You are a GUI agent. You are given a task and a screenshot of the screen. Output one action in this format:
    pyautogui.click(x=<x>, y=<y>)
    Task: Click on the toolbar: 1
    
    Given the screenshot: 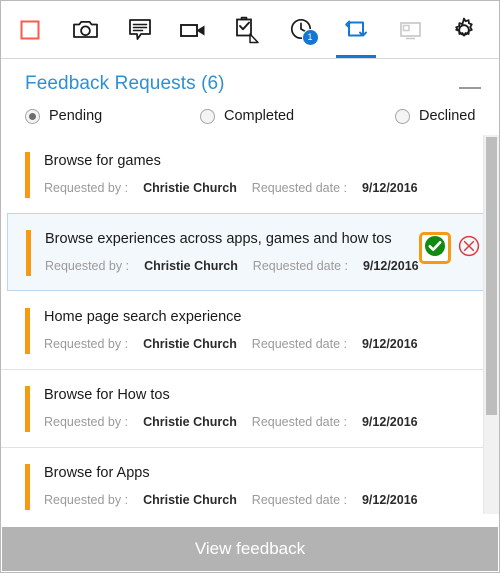 What is the action you would take?
    pyautogui.click(x=250, y=30)
    